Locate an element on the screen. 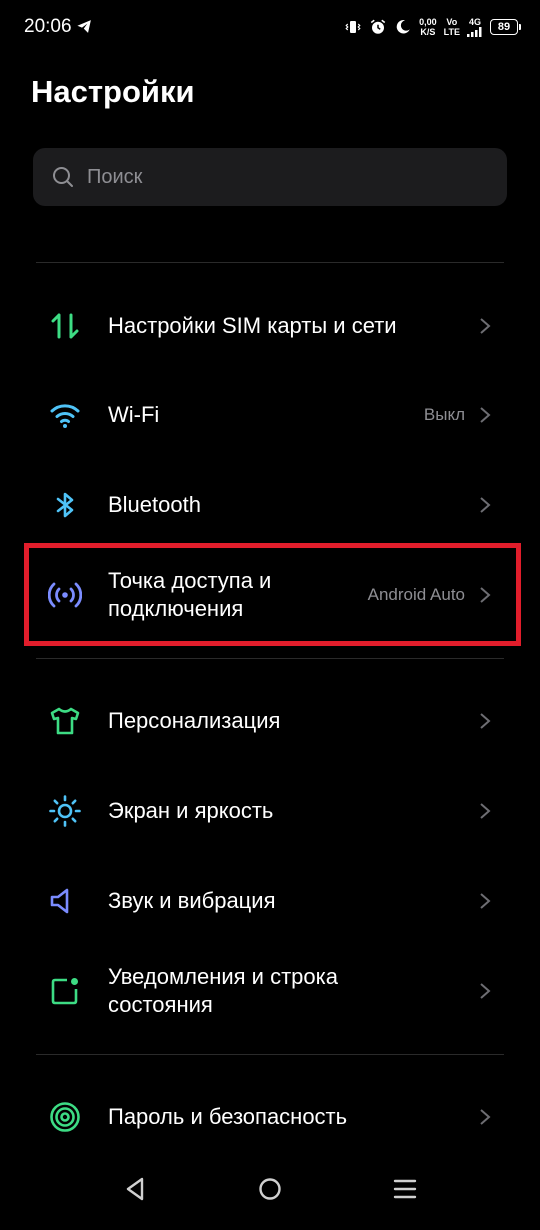 This screenshot has width=540, height=1230. settings-item-label: Wi-Fi is located at coordinates (134, 414).